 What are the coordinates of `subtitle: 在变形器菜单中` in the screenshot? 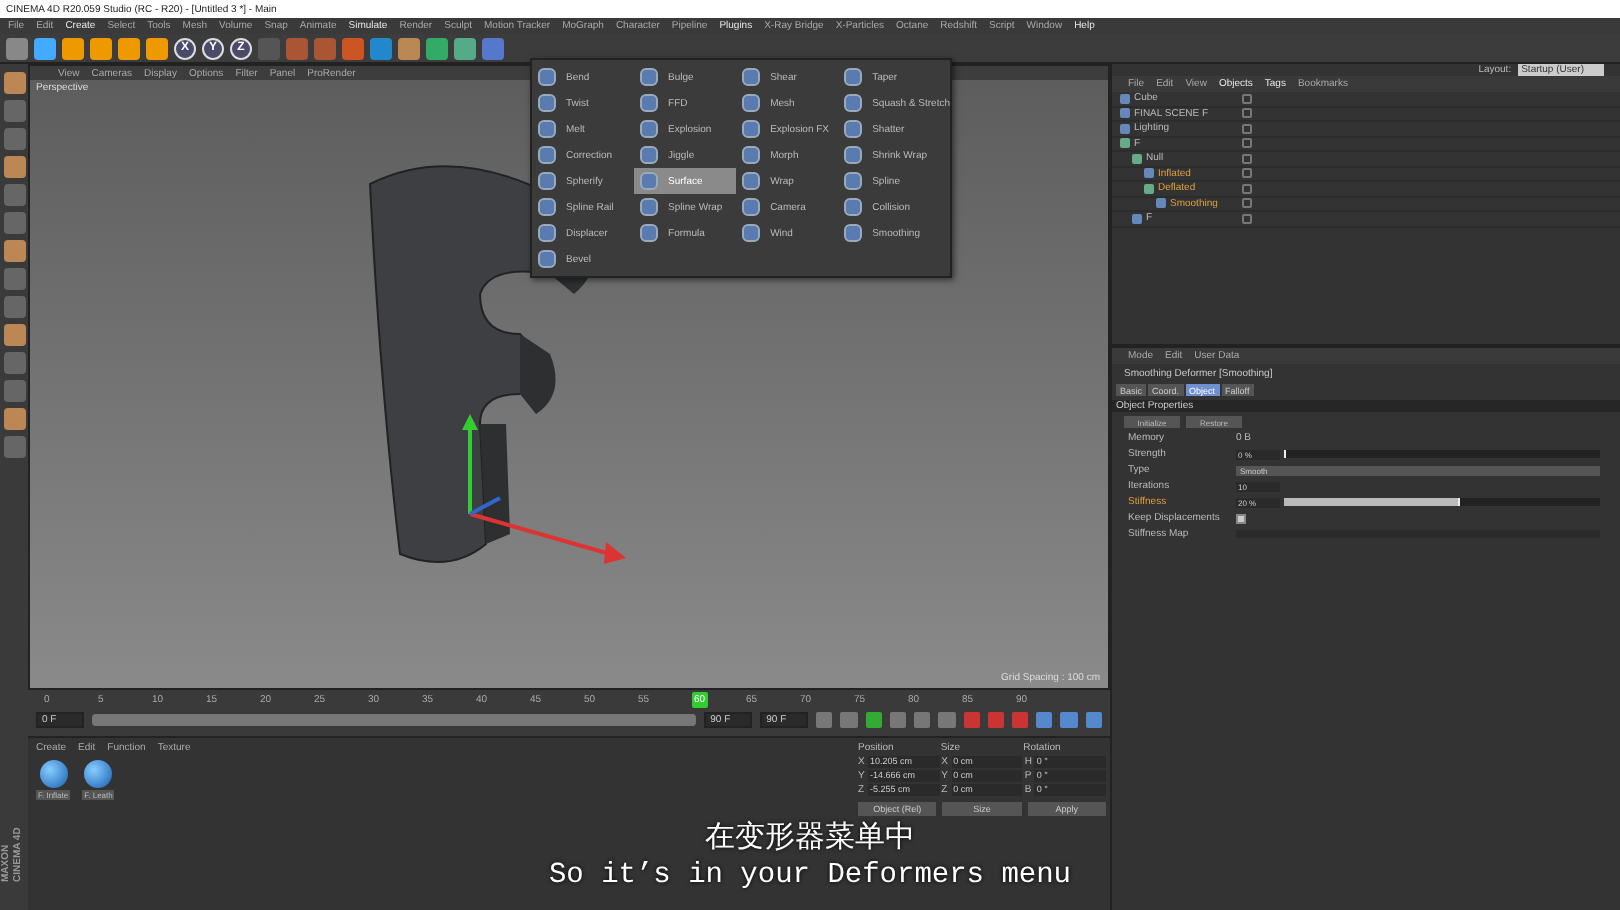 It's located at (810, 837).